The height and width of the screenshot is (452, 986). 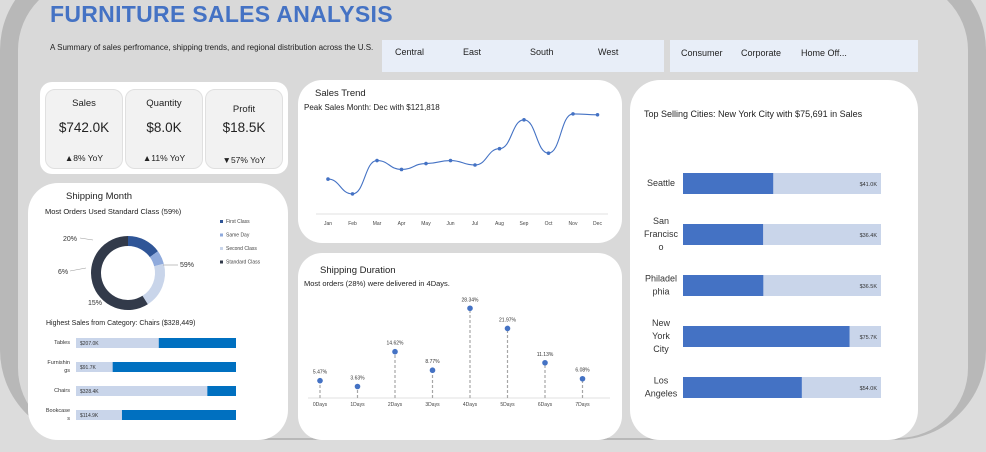 What do you see at coordinates (84, 129) in the screenshot?
I see `kpi-sales: Sales $742.0K ▲8% YoY` at bounding box center [84, 129].